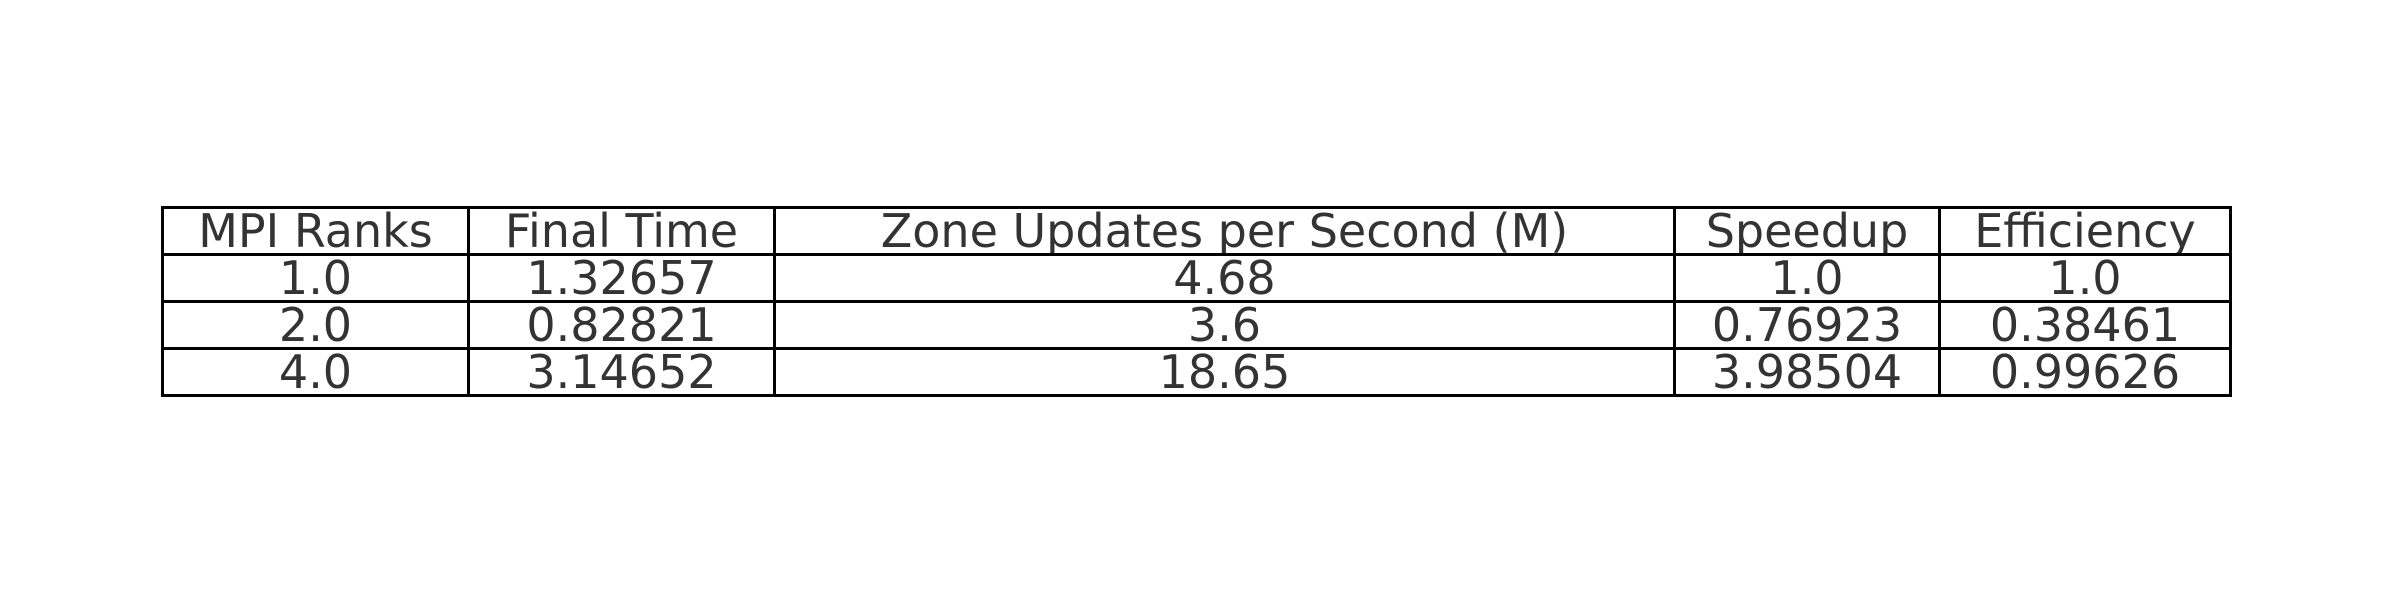 Image resolution: width=2385 pixels, height=614 pixels. What do you see at coordinates (1807, 231) in the screenshot?
I see `header-speedup: Speedup` at bounding box center [1807, 231].